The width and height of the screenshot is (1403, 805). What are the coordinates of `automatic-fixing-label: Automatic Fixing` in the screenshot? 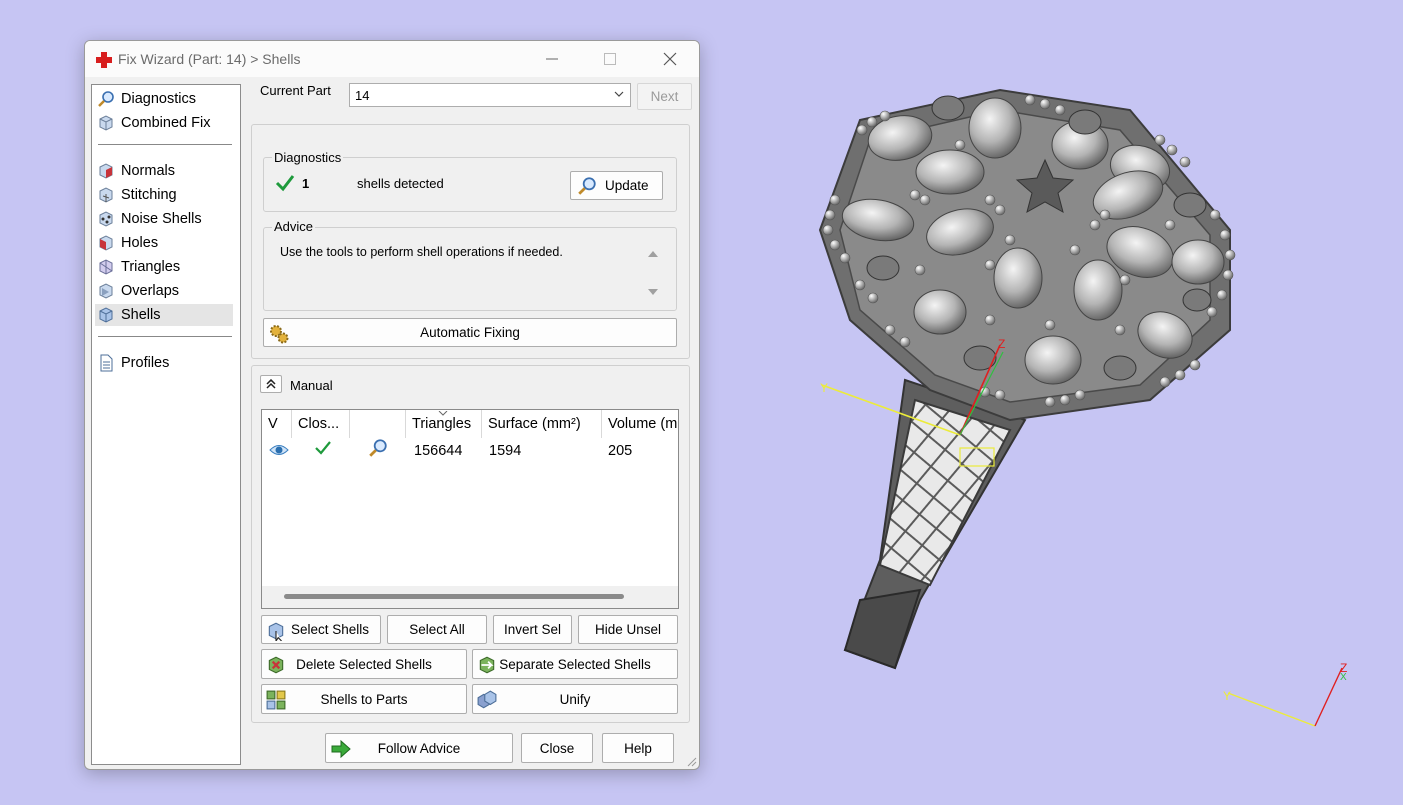 It's located at (470, 332).